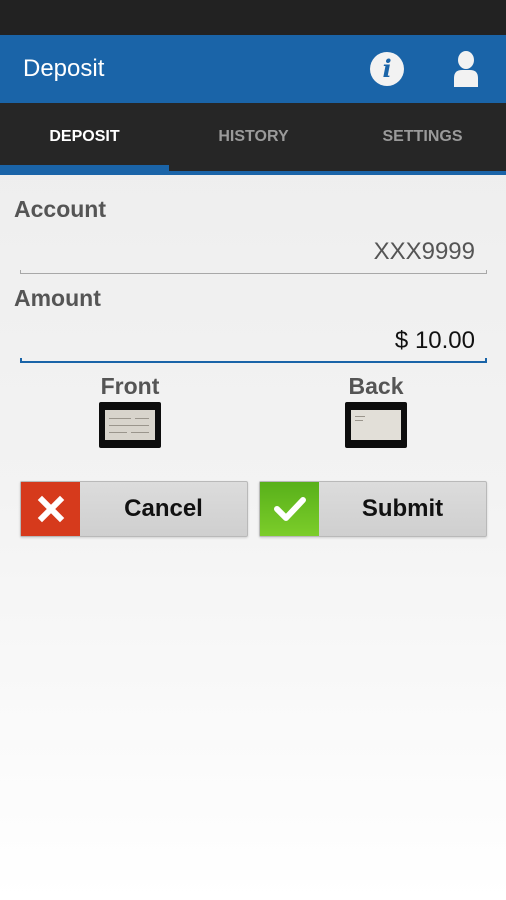 The height and width of the screenshot is (900, 506). Describe the element at coordinates (84, 168) in the screenshot. I see `tab-indicator` at that location.